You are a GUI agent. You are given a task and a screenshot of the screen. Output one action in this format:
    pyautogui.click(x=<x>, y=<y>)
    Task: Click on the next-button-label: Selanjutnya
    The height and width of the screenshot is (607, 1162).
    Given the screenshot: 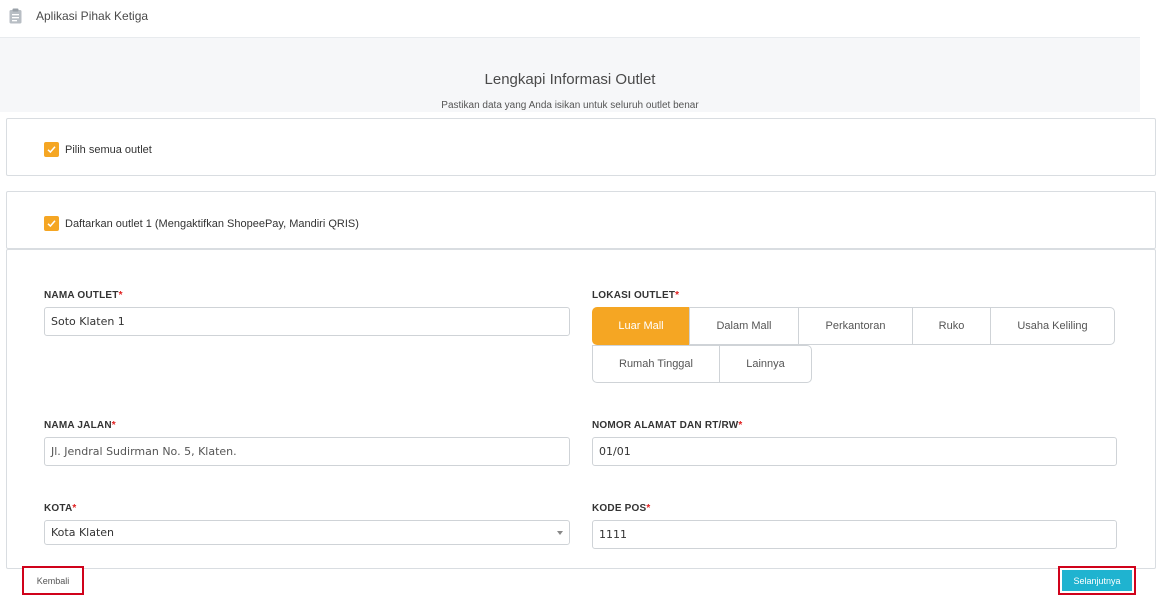 What is the action you would take?
    pyautogui.click(x=1097, y=580)
    